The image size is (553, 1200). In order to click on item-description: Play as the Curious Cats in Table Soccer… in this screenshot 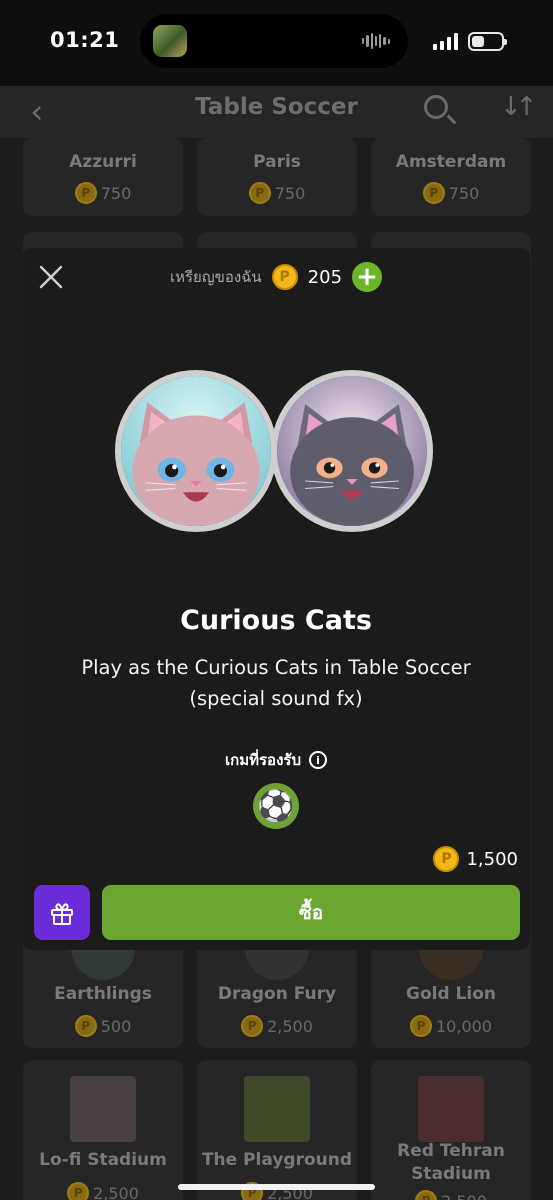, I will do `click(276, 683)`.